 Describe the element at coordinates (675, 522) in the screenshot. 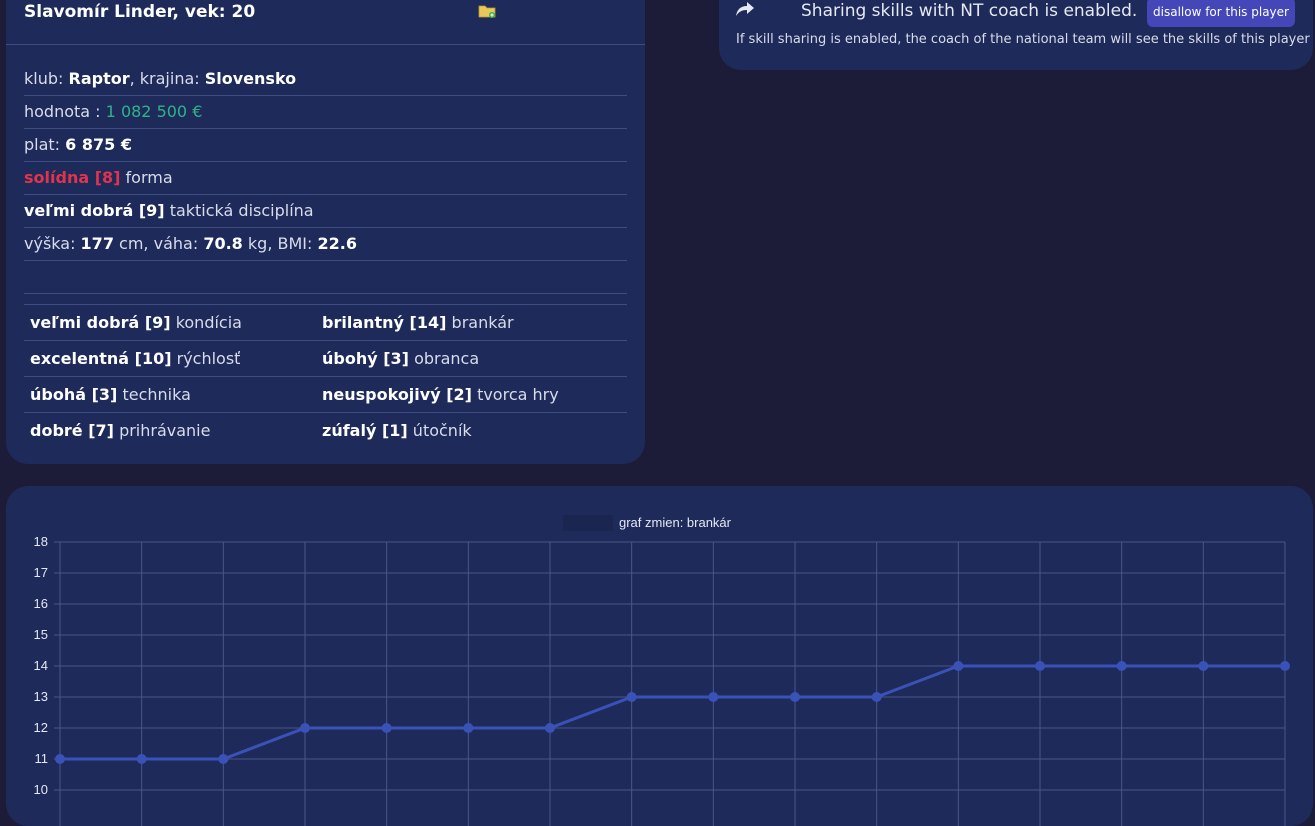

I see `legend-label: graf zmien: brankár` at that location.